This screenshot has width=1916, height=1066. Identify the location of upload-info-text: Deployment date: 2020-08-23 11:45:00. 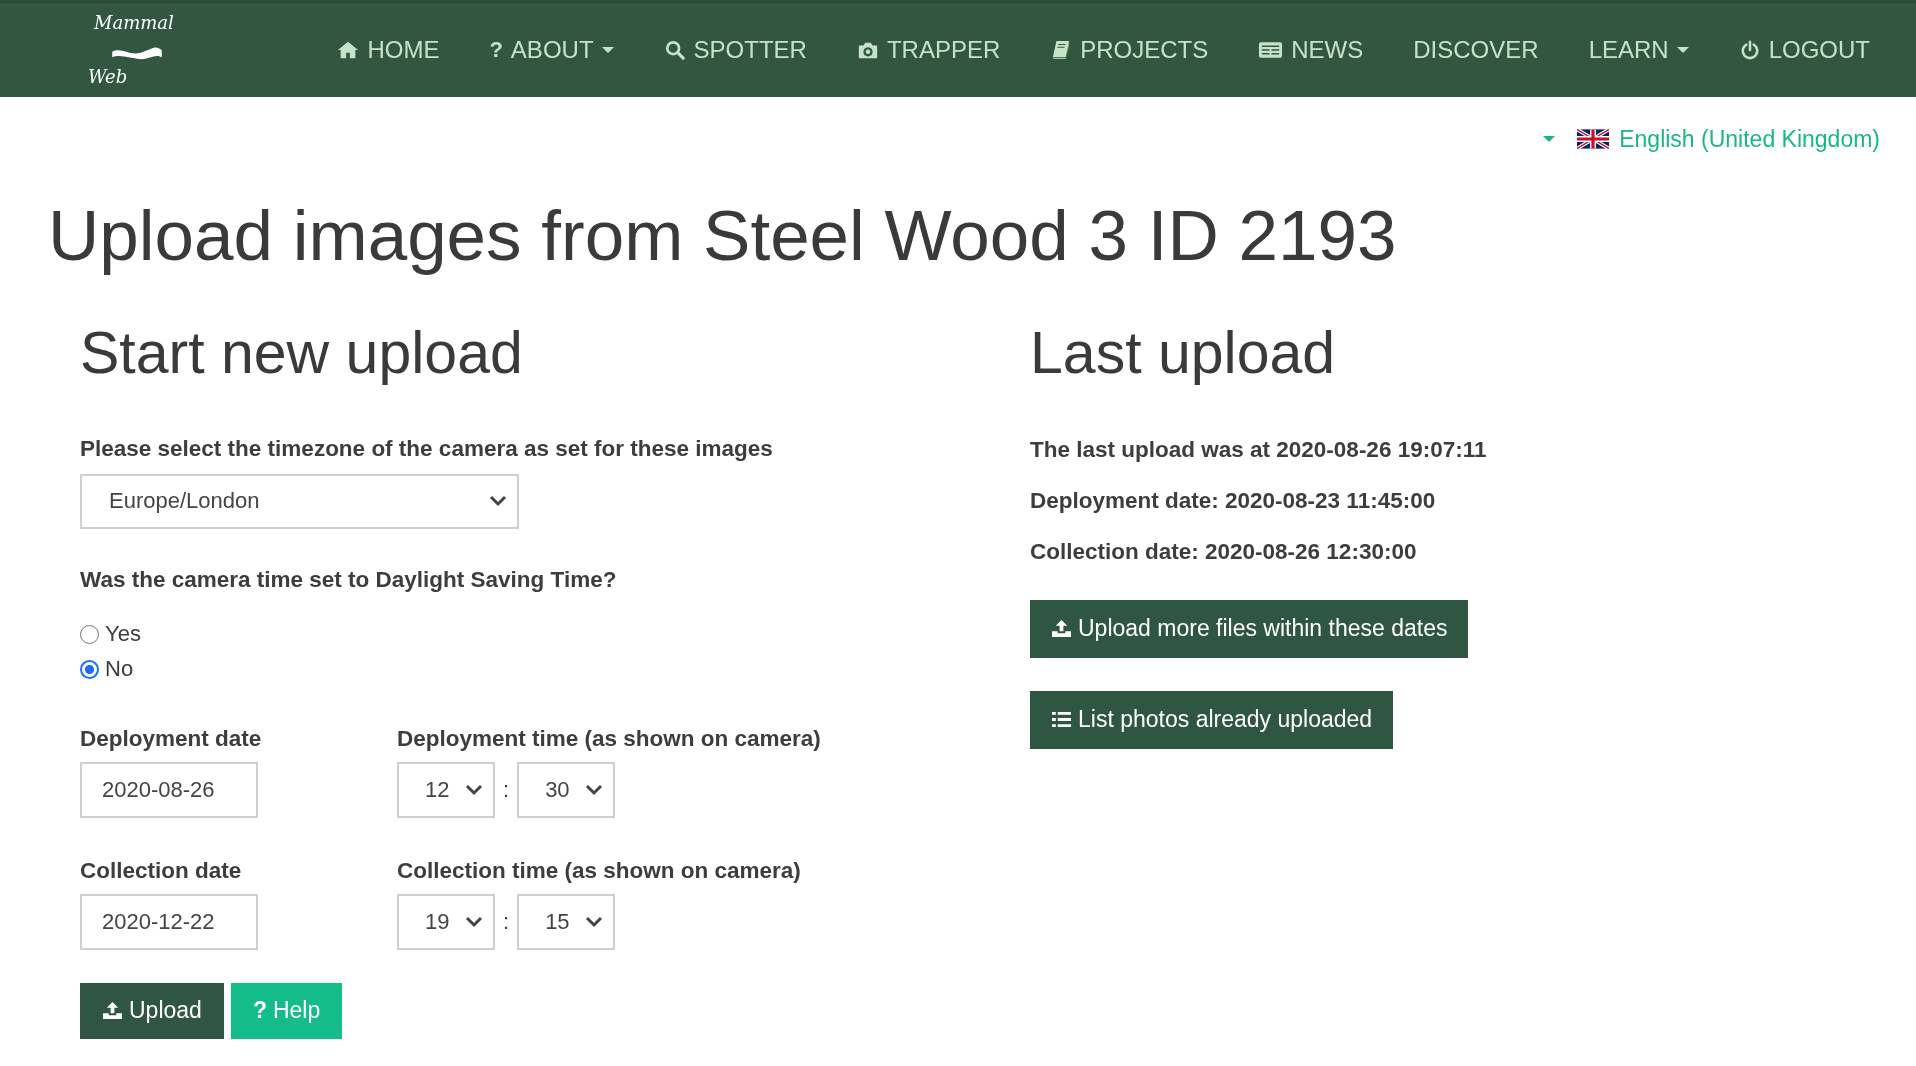
(1233, 501).